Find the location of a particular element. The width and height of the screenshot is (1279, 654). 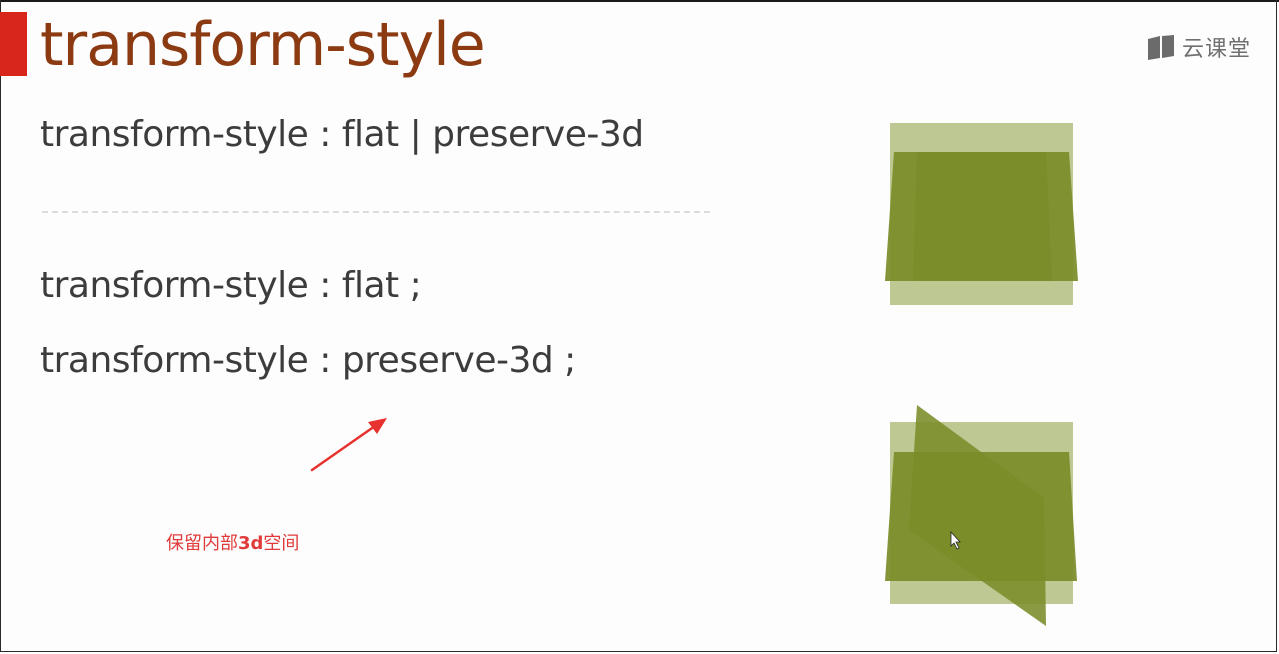

slide-title: transform-style is located at coordinates (263, 45).